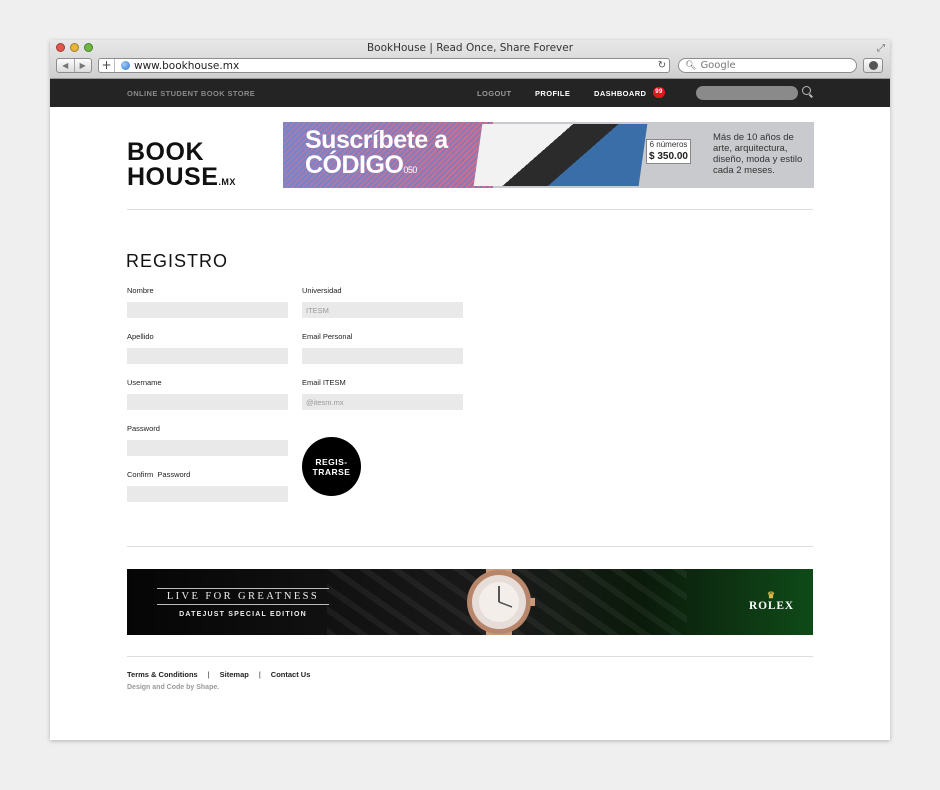 The height and width of the screenshot is (790, 940). I want to click on downloads-button, so click(873, 65).